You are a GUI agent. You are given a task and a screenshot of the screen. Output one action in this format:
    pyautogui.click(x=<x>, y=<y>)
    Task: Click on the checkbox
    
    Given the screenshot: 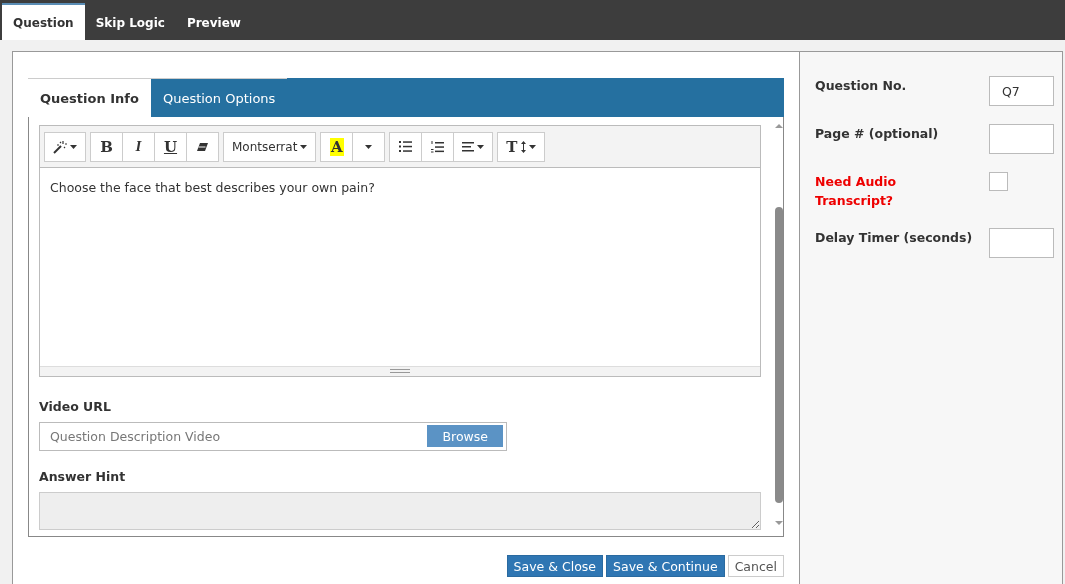 What is the action you would take?
    pyautogui.click(x=998, y=181)
    